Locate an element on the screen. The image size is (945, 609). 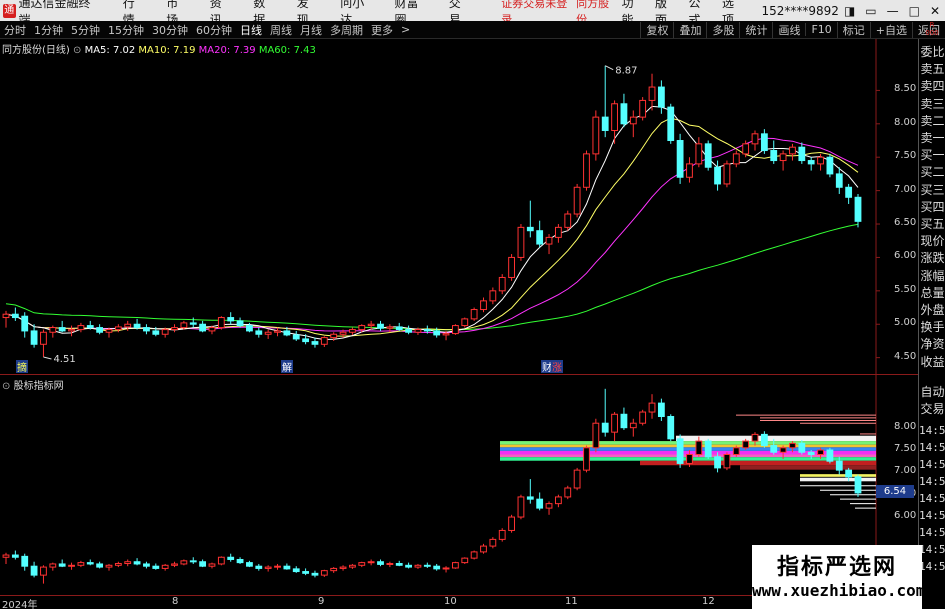
event-marker: 财 is located at coordinates (547, 367).